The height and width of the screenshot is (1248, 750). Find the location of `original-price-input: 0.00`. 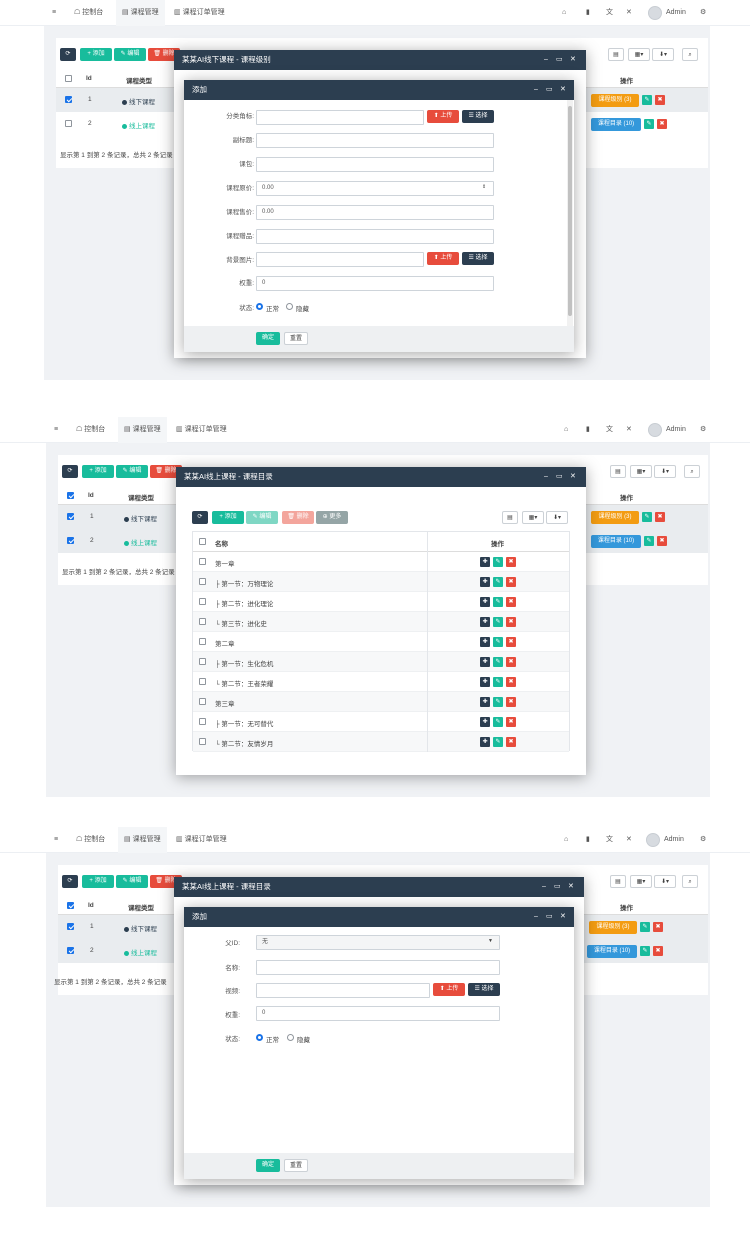

original-price-input: 0.00 is located at coordinates (375, 188).